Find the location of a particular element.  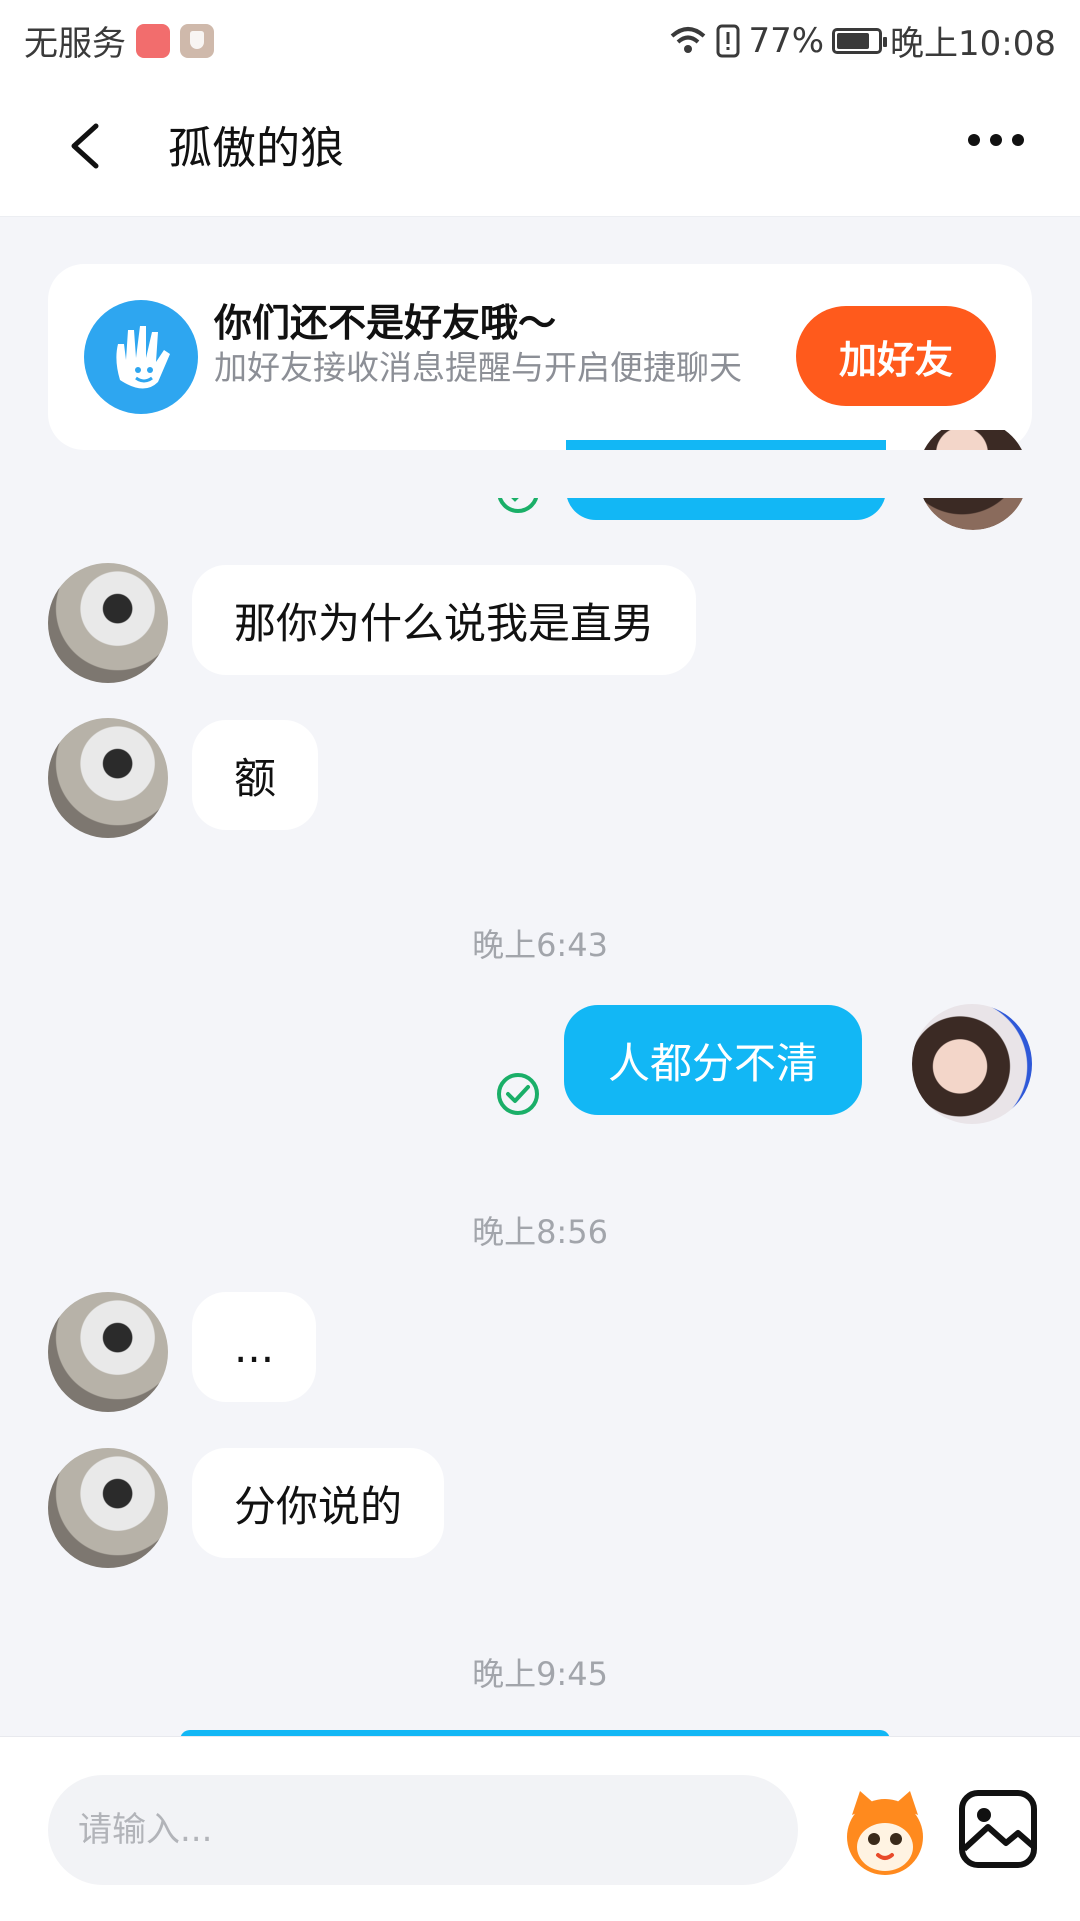

image-icon is located at coordinates (998, 1829).